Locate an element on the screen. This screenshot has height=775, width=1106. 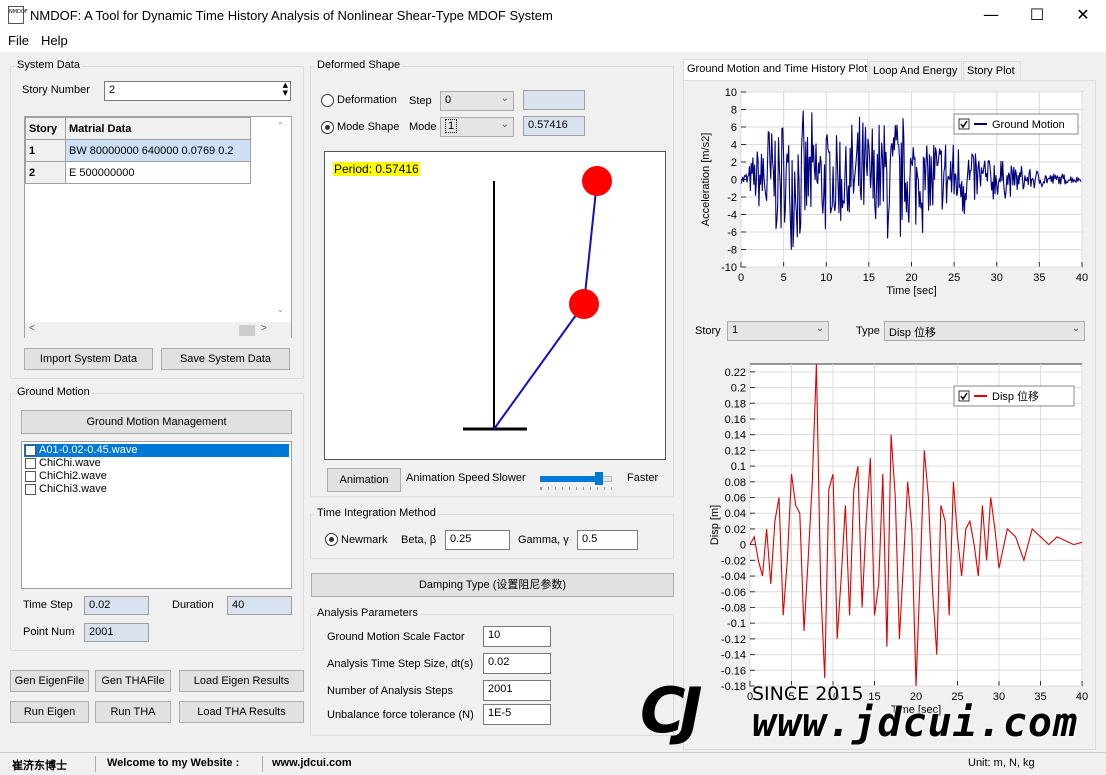
y-tick-label: -2 is located at coordinates (732, 198).